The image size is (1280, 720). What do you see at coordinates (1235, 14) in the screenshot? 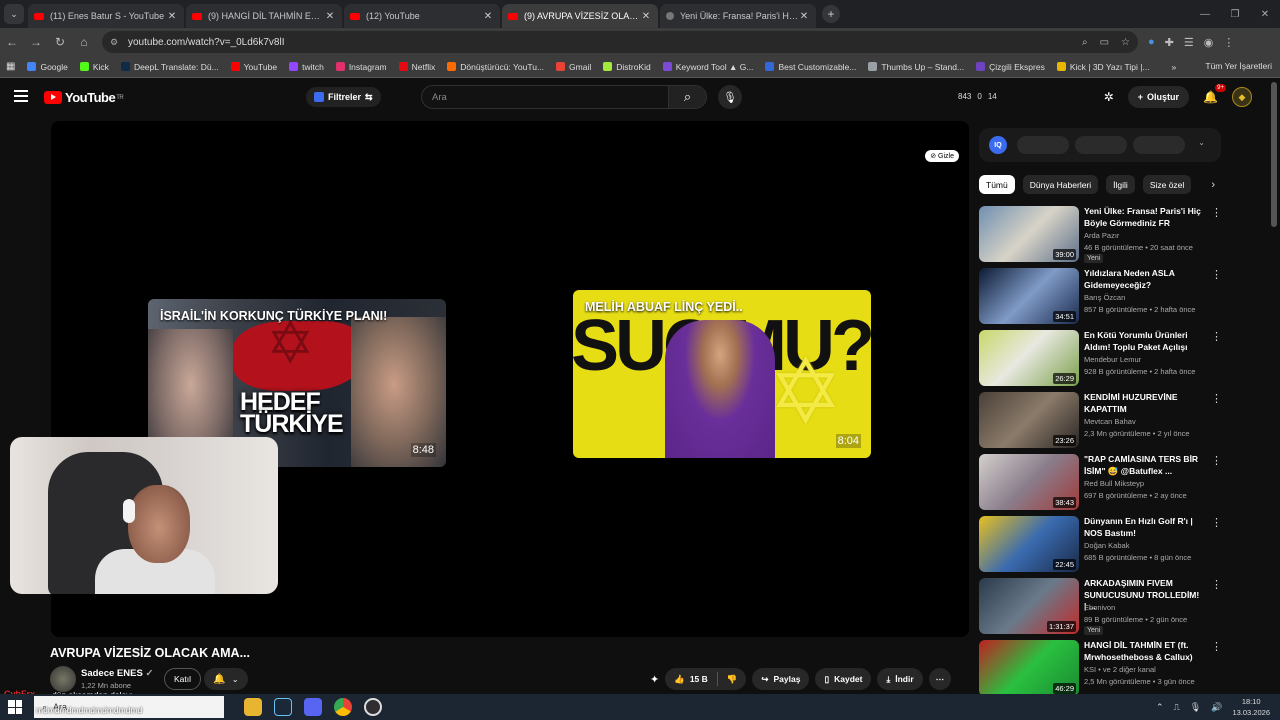
I see `maximize-icon: ❐` at bounding box center [1235, 14].